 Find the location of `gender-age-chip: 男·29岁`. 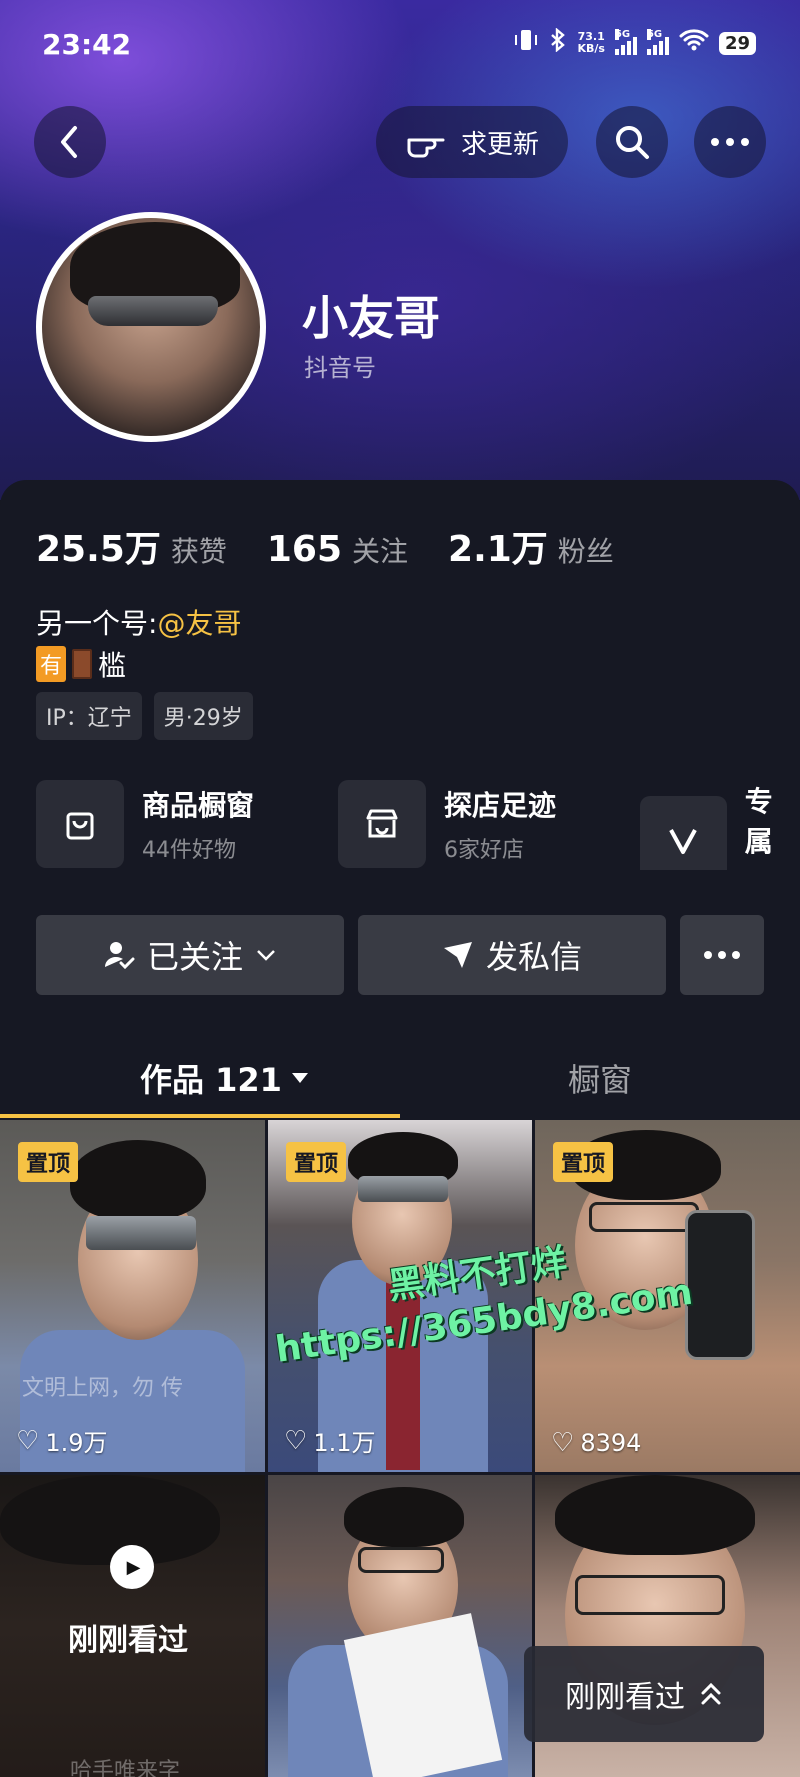

gender-age-chip: 男·29岁 is located at coordinates (203, 716).